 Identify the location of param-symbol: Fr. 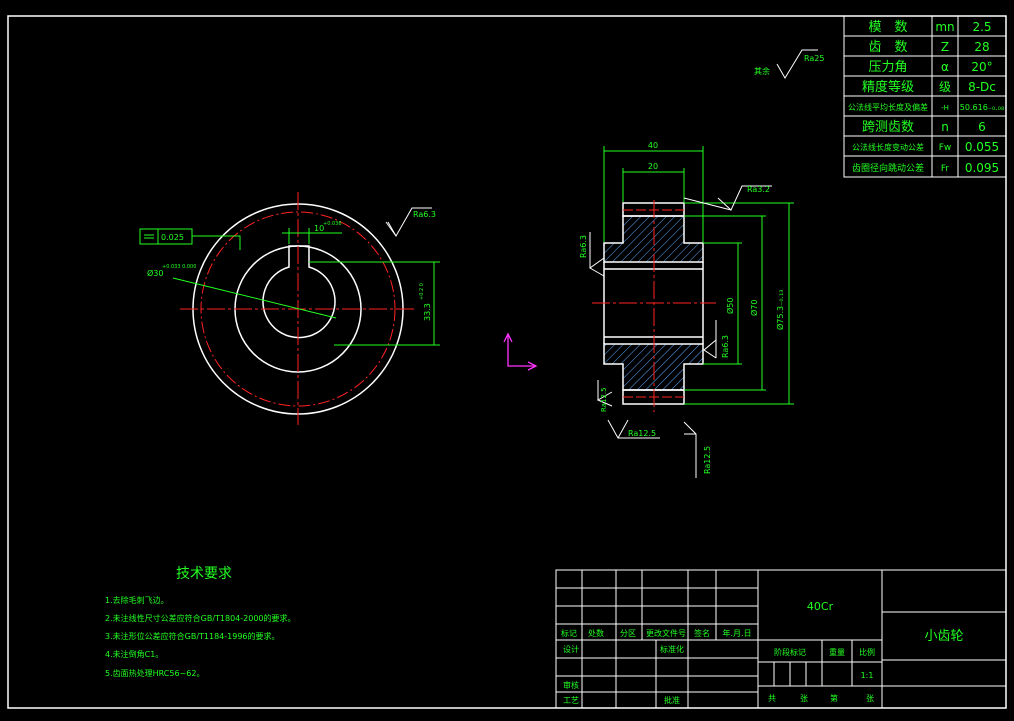
(945, 169).